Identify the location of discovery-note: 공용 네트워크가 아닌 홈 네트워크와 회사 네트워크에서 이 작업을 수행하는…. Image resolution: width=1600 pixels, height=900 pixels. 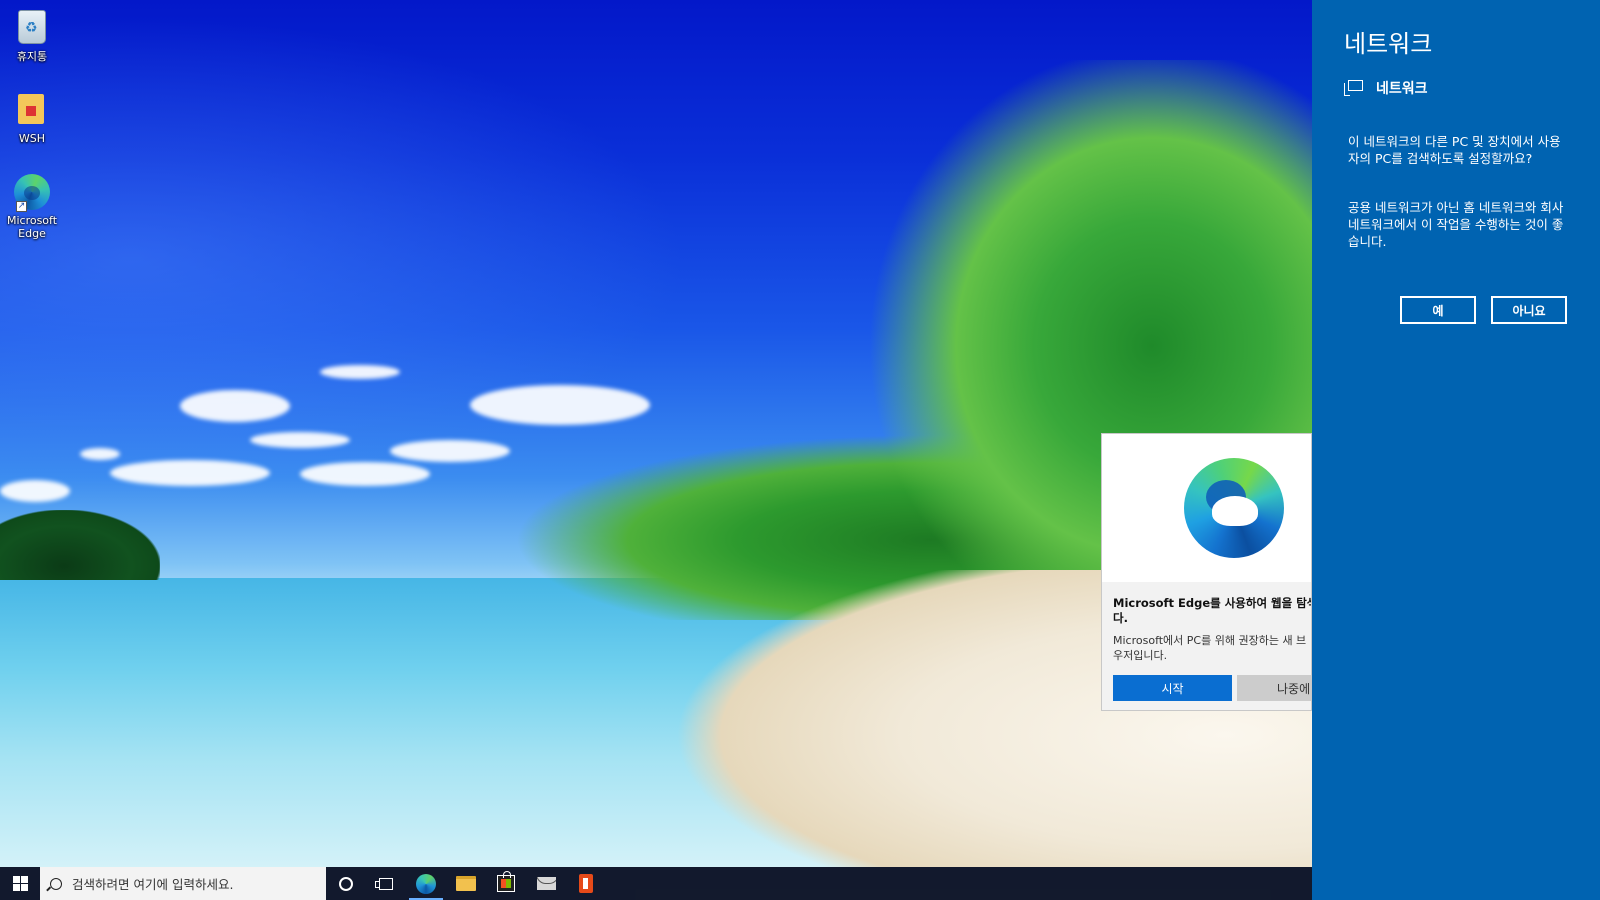
(1456, 224).